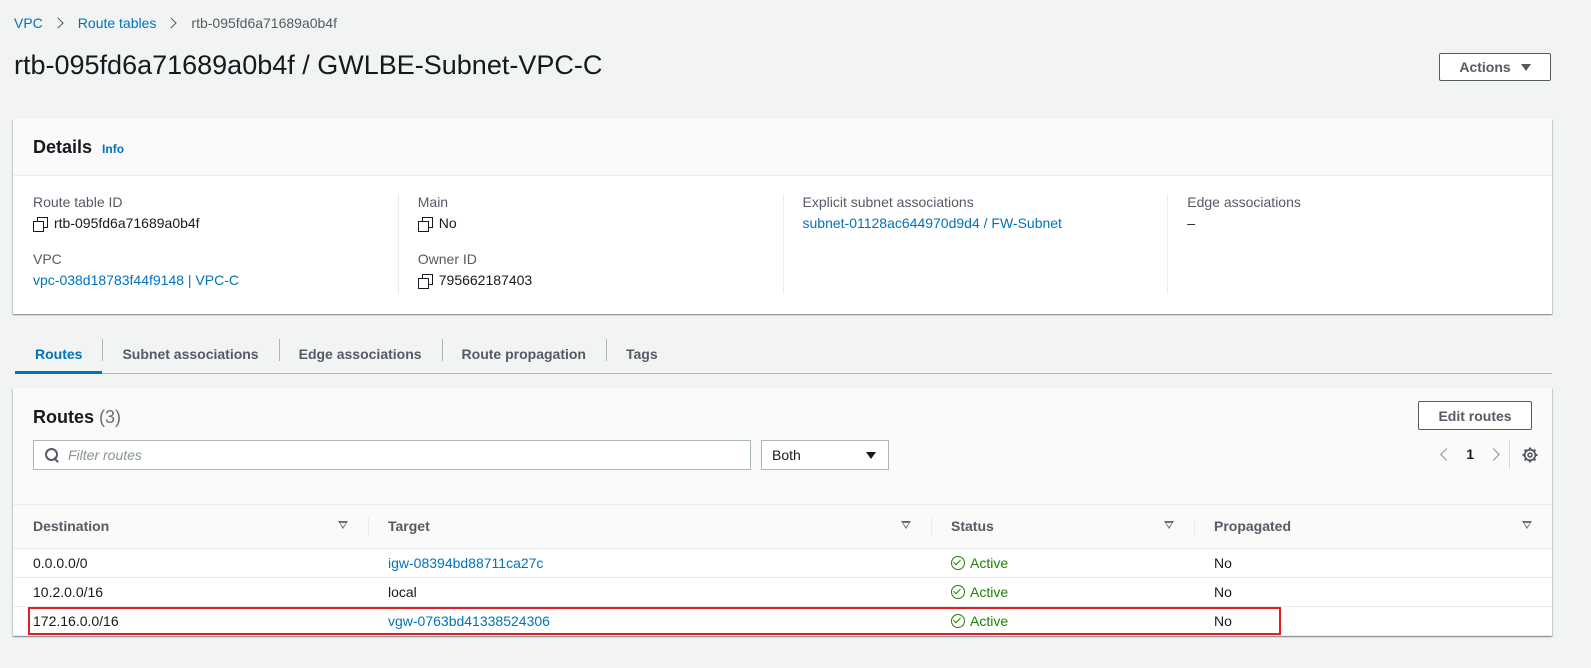 The width and height of the screenshot is (1591, 668). What do you see at coordinates (1191, 223) in the screenshot?
I see `edge-associations-value: –` at bounding box center [1191, 223].